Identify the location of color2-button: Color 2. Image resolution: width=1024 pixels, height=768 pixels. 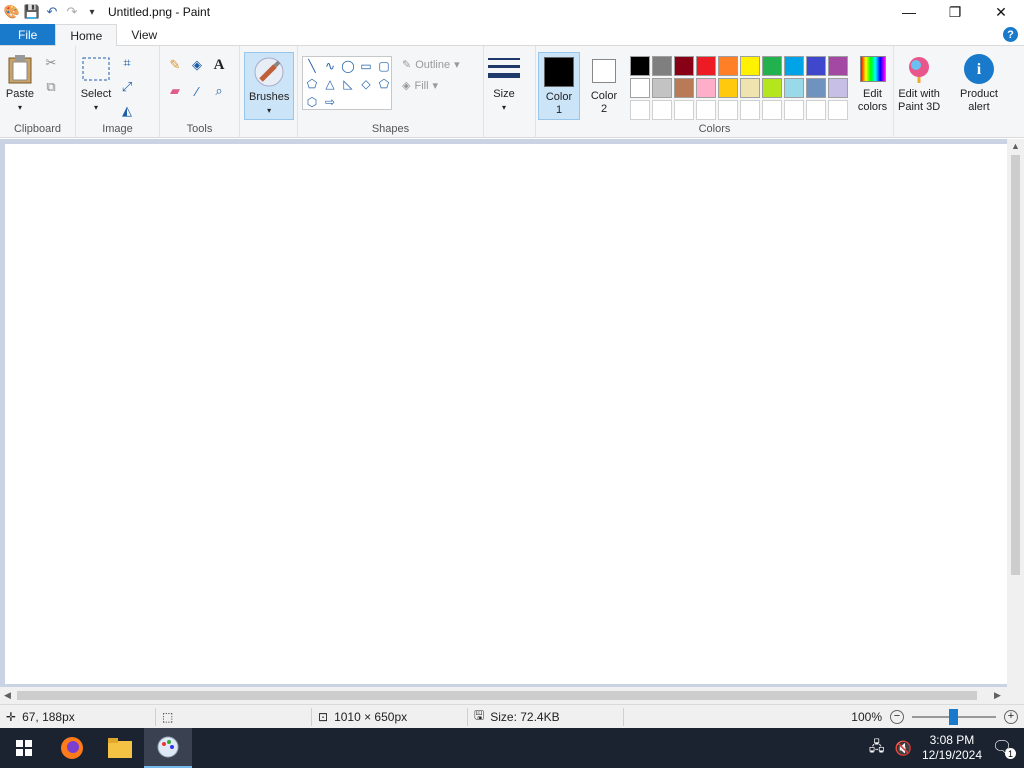
(604, 85).